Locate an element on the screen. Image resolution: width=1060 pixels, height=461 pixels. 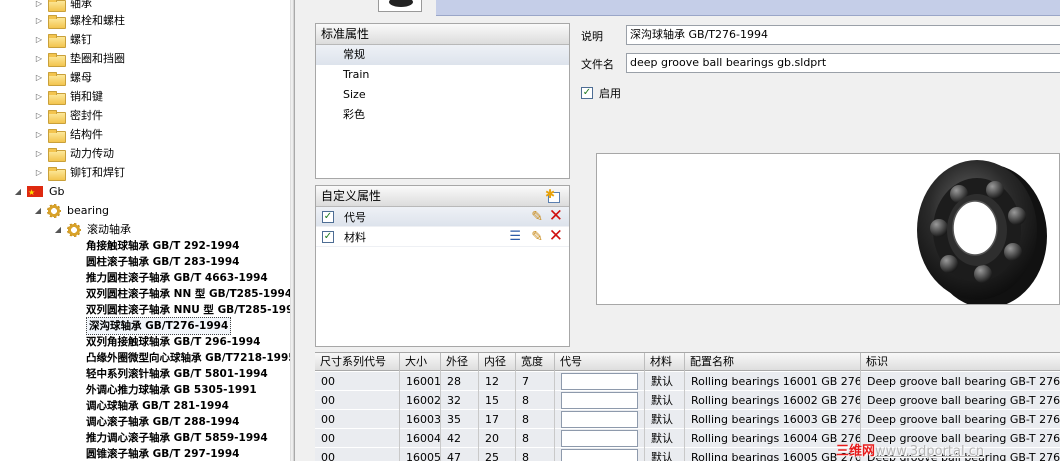
tree-item: 圆锥滚子轴承 GB/T 297-1994 is located at coordinates (162, 453).